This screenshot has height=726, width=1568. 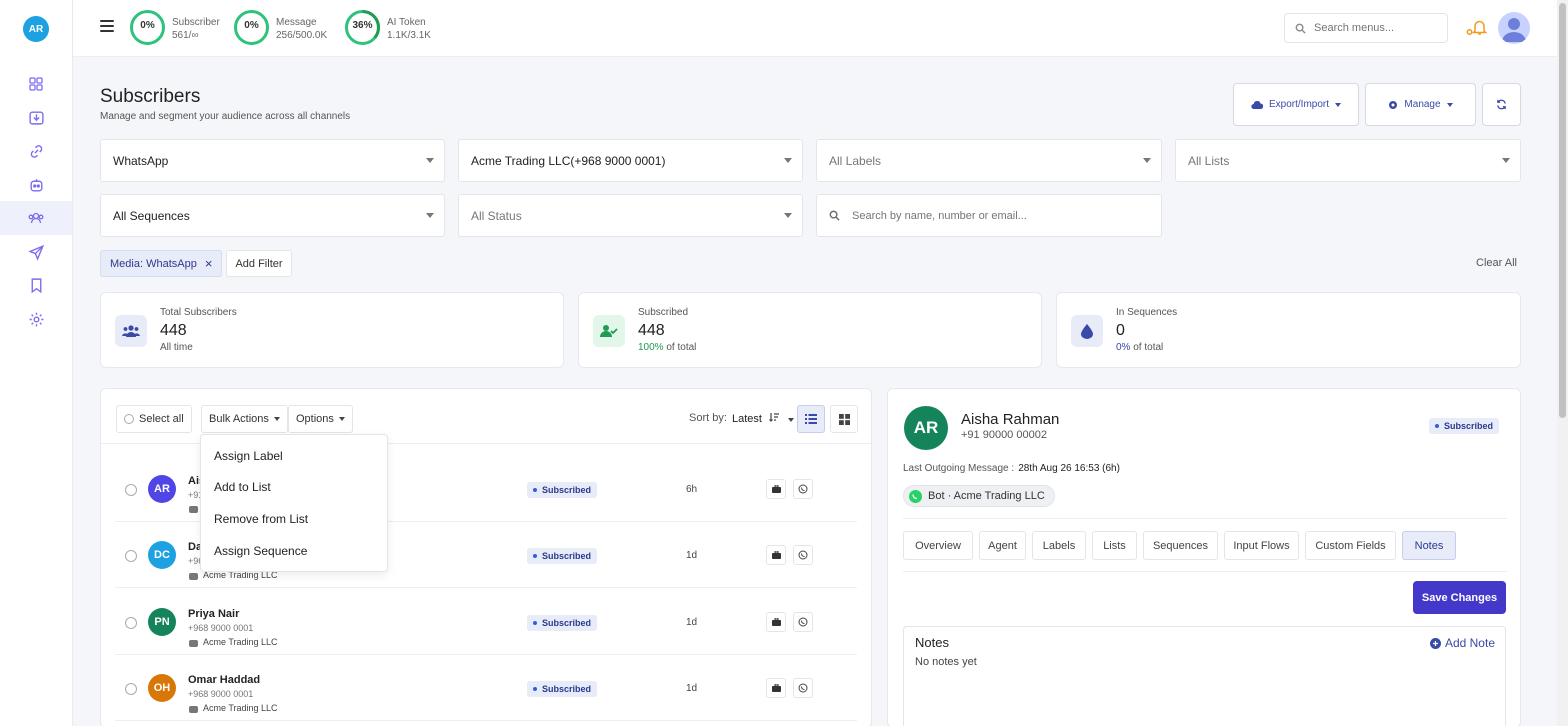 I want to click on labels-select: All Labels, so click(x=989, y=160).